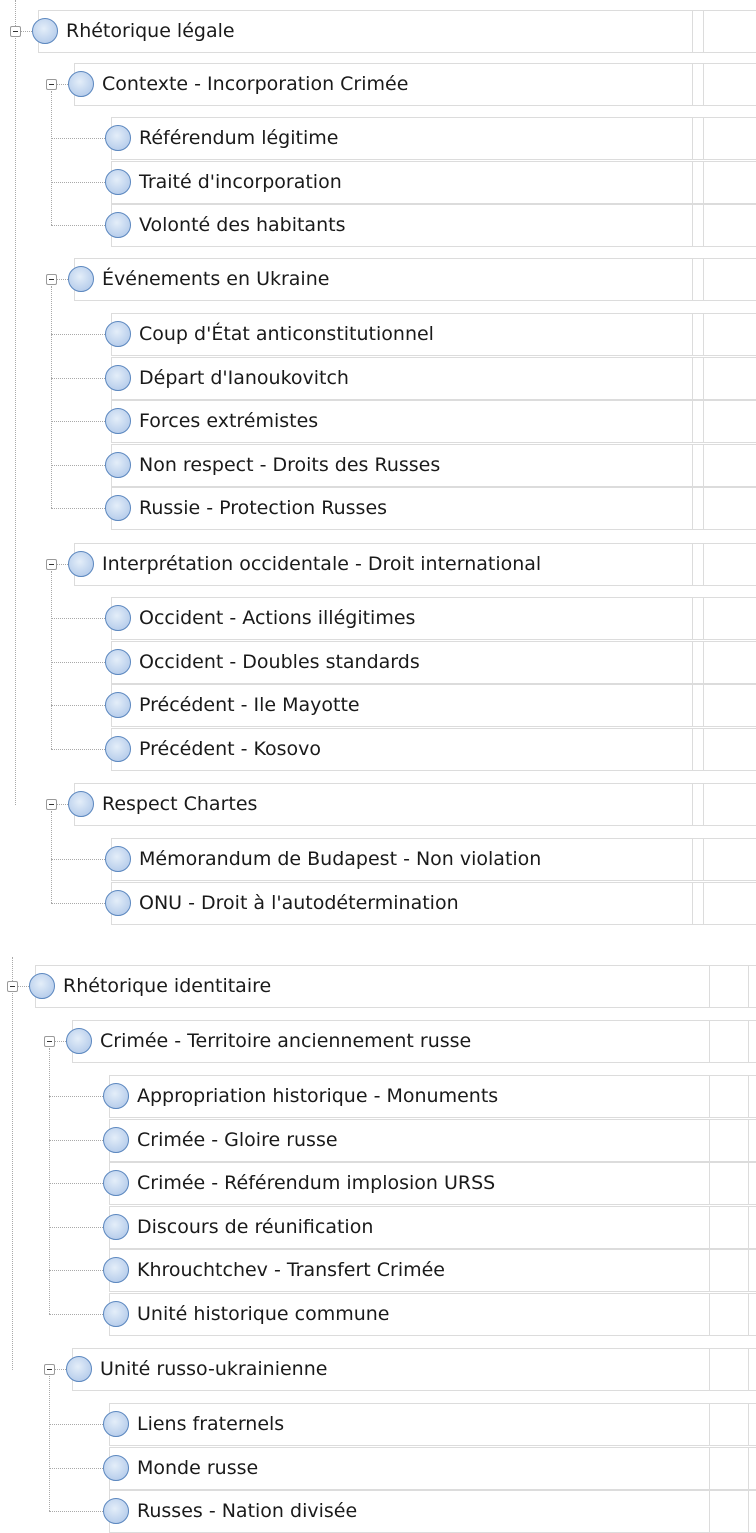 The image size is (756, 1533). What do you see at coordinates (378, 84) in the screenshot?
I see `tree-row-group: Contexte - Incorporation Crimée` at bounding box center [378, 84].